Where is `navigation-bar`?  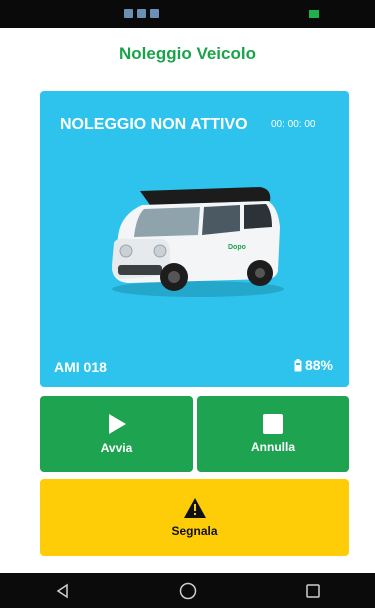 navigation-bar is located at coordinates (187, 590).